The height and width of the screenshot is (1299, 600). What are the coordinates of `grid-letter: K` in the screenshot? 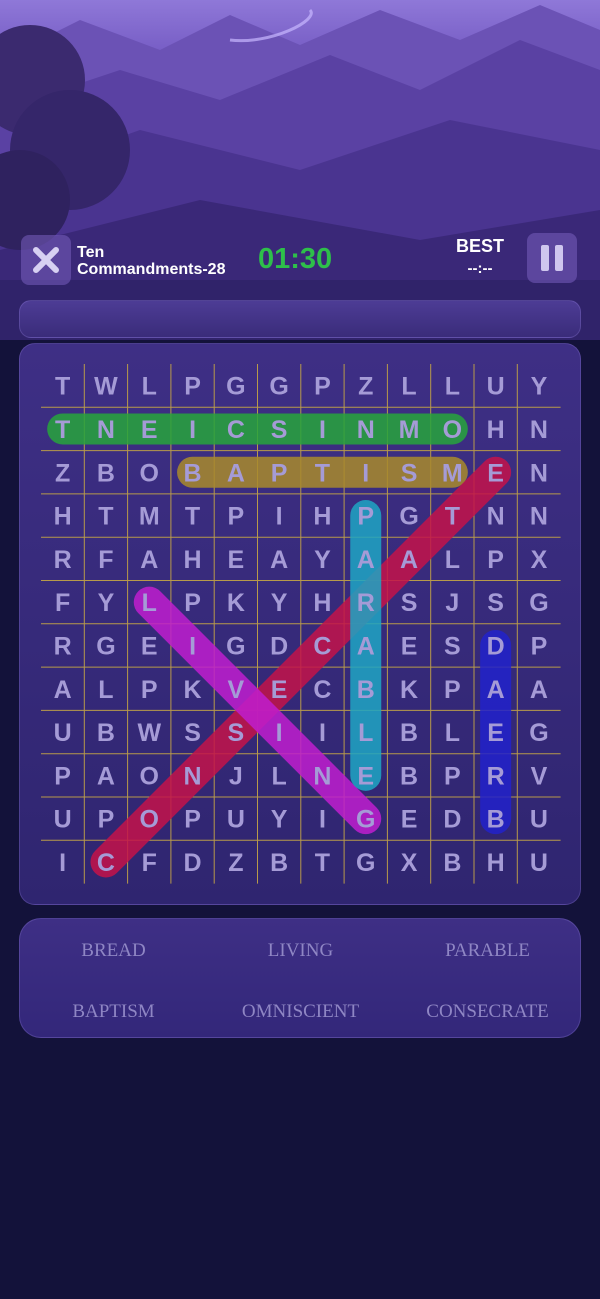 It's located at (236, 603).